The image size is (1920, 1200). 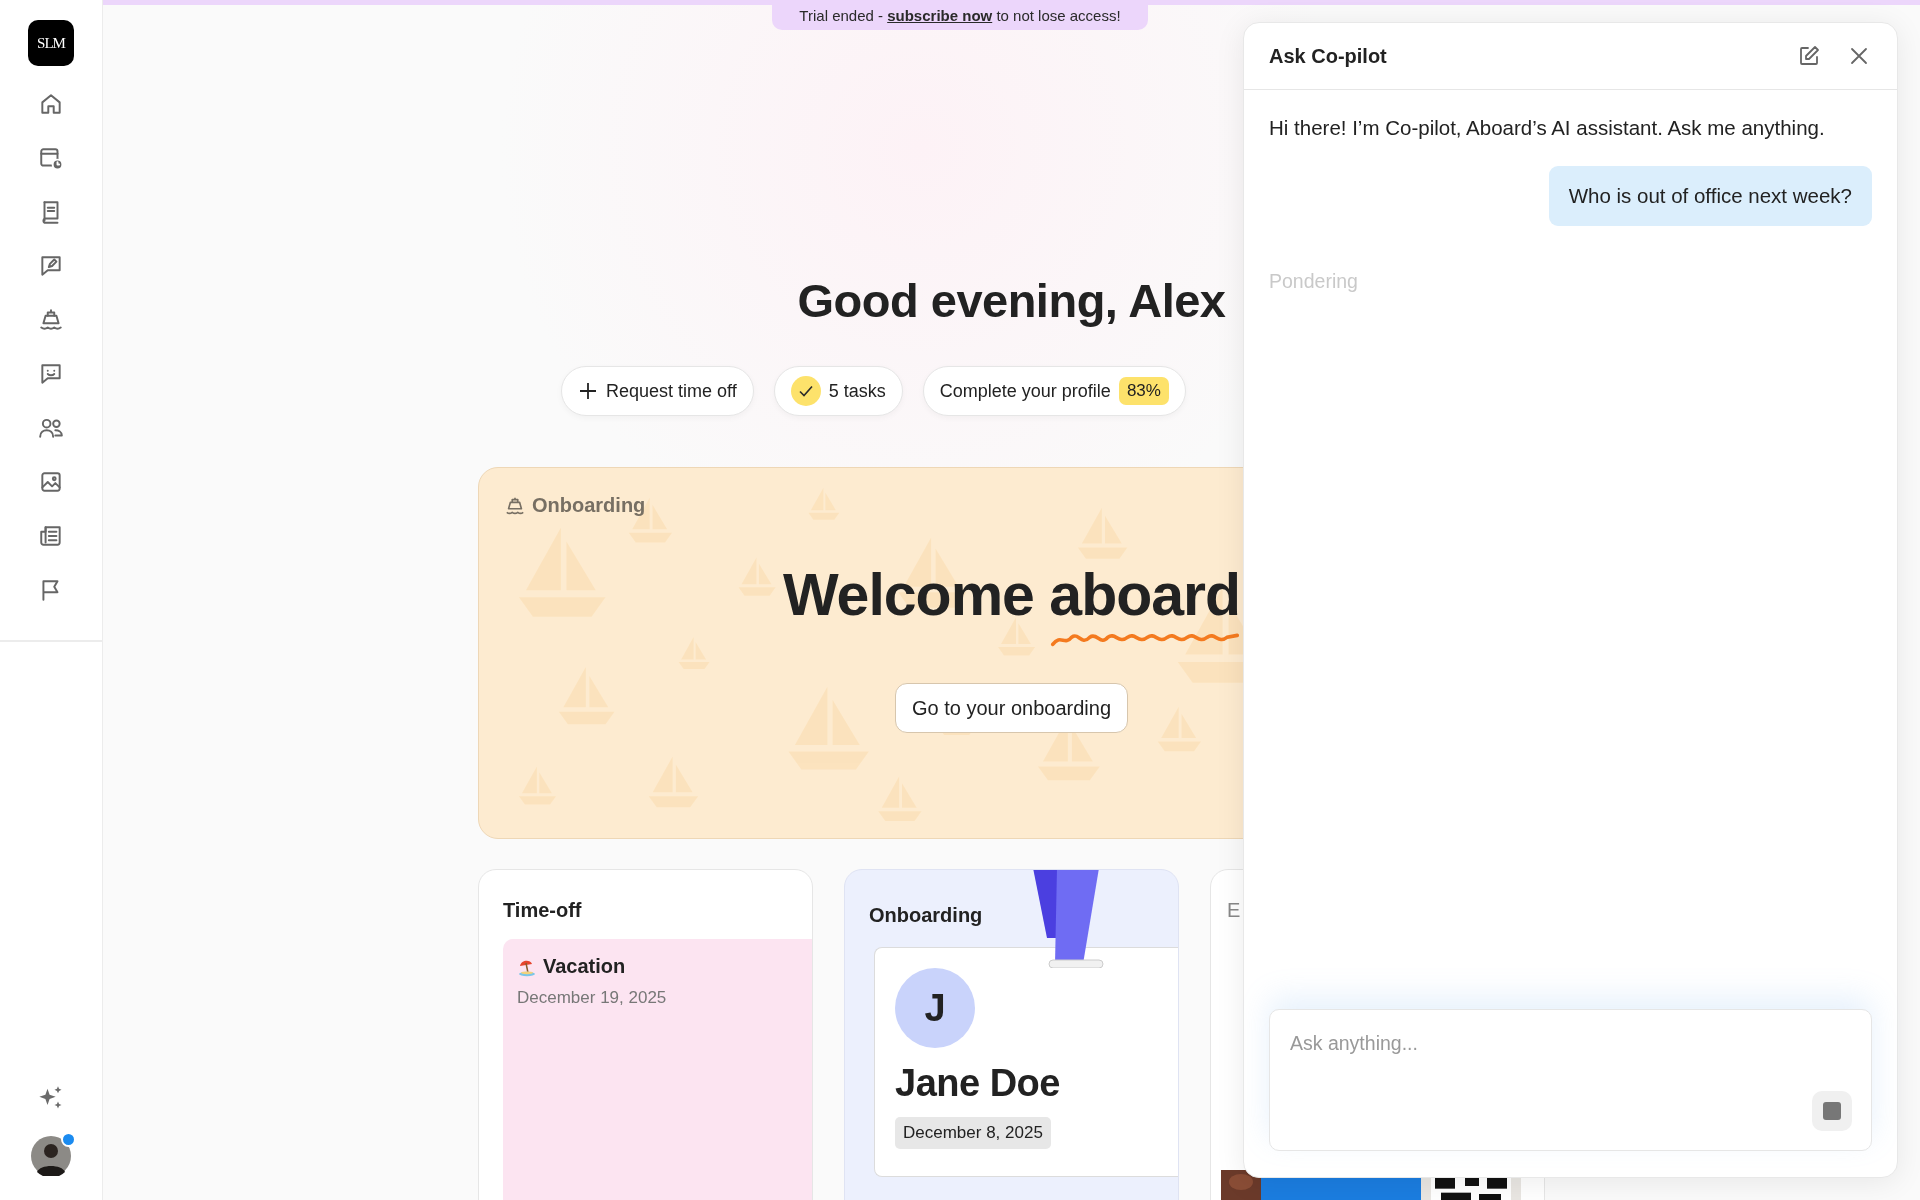 I want to click on person-name: Jane Doe, so click(x=978, y=1083).